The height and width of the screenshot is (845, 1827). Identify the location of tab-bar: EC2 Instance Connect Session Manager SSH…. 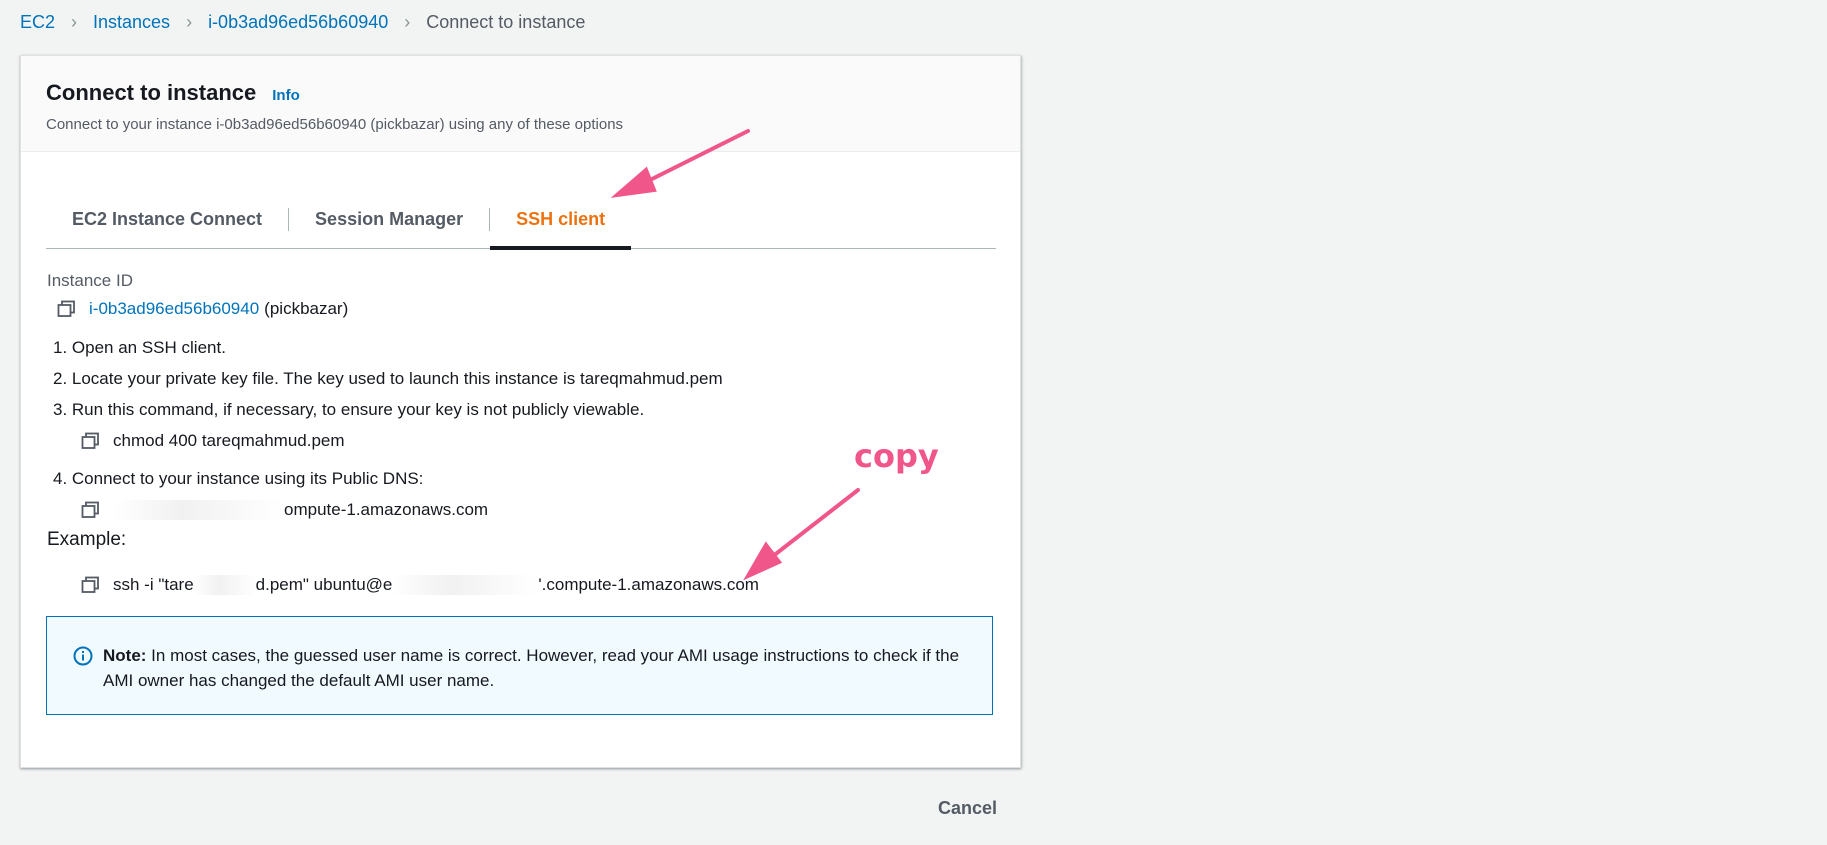
(521, 220).